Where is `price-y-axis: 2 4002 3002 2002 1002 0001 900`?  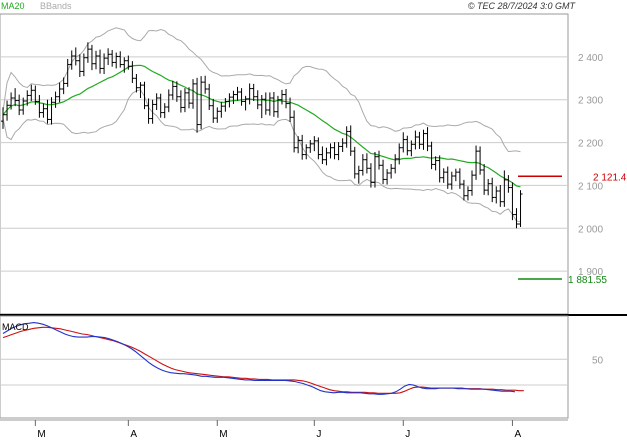
price-y-axis: 2 4002 3002 2002 1002 0001 900 is located at coordinates (590, 165).